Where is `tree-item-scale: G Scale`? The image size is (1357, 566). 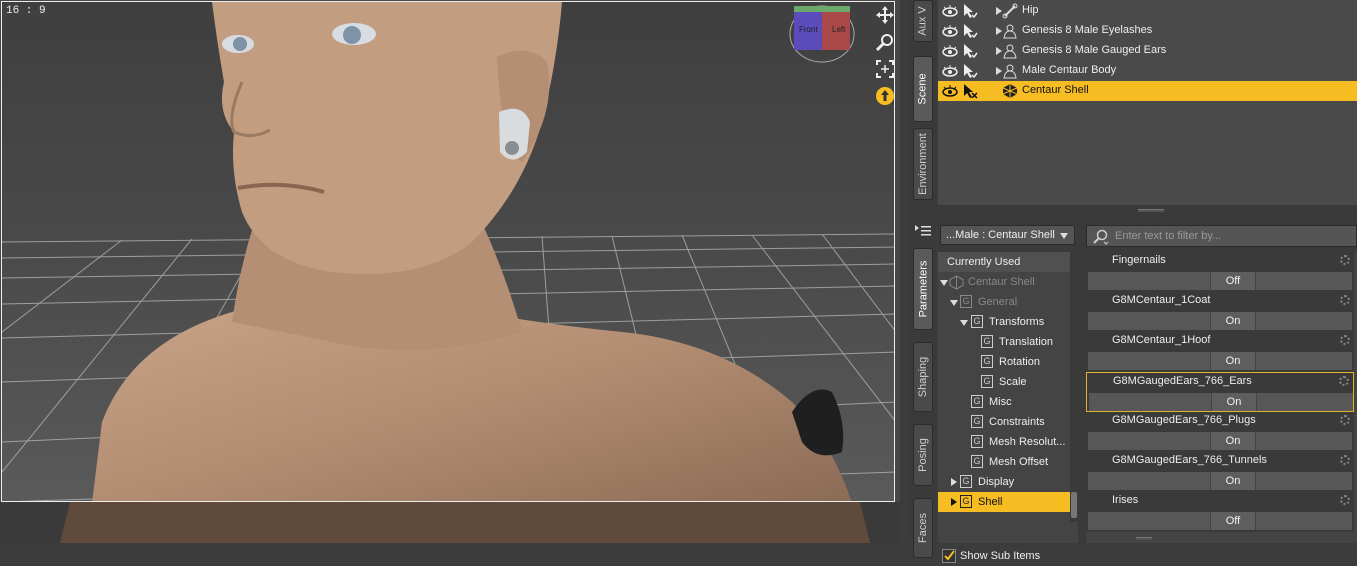
tree-item-scale: G Scale is located at coordinates (1004, 382).